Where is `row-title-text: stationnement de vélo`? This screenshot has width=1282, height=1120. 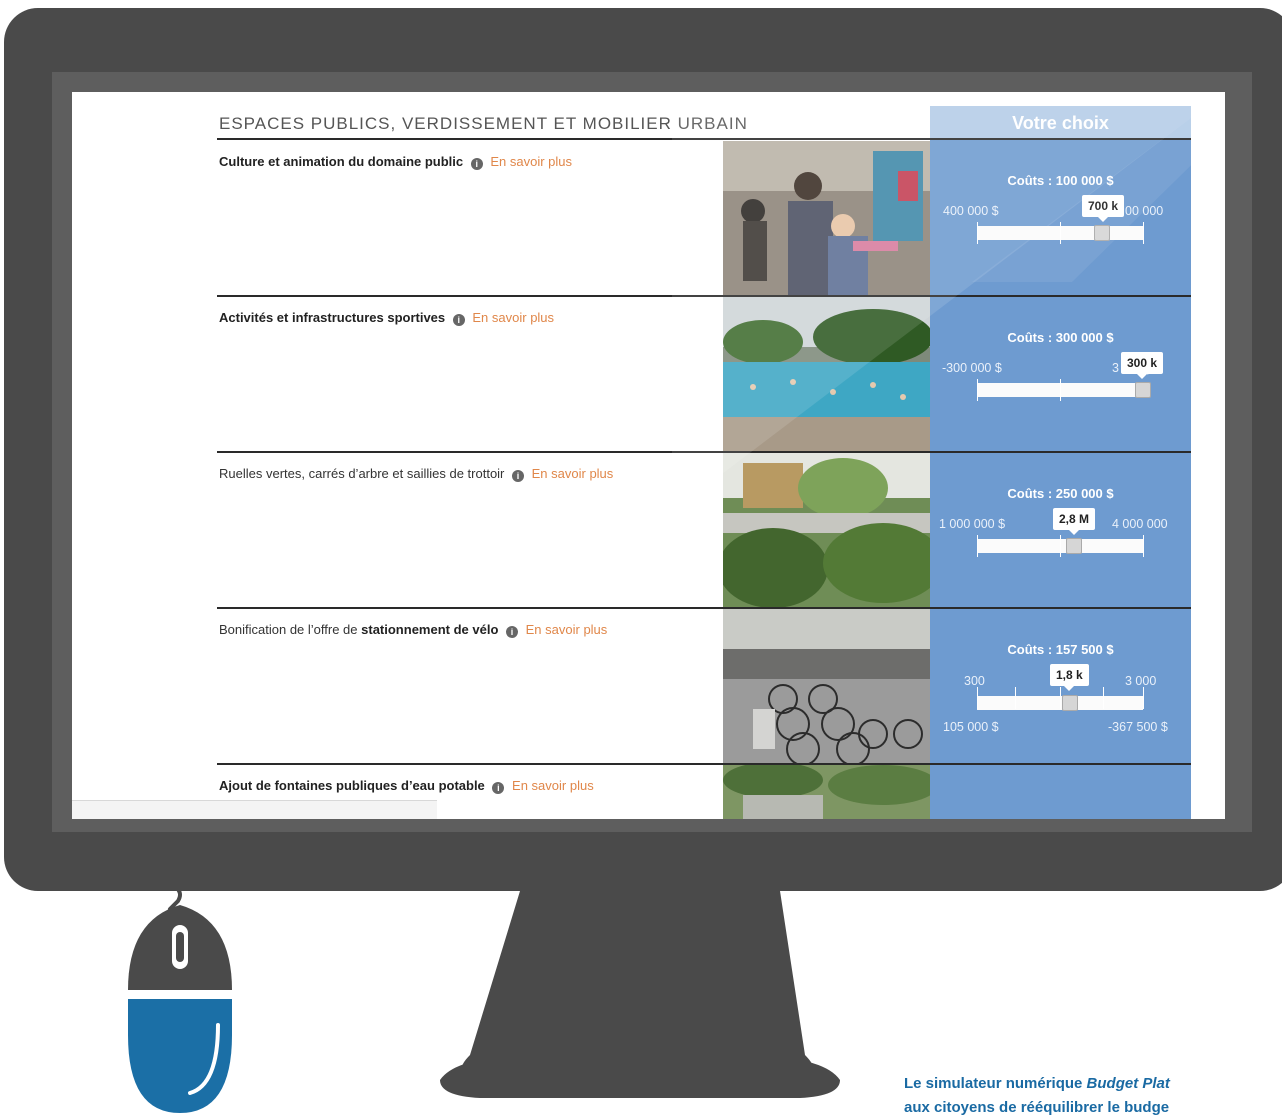
row-title-text: stationnement de vélo is located at coordinates (430, 629).